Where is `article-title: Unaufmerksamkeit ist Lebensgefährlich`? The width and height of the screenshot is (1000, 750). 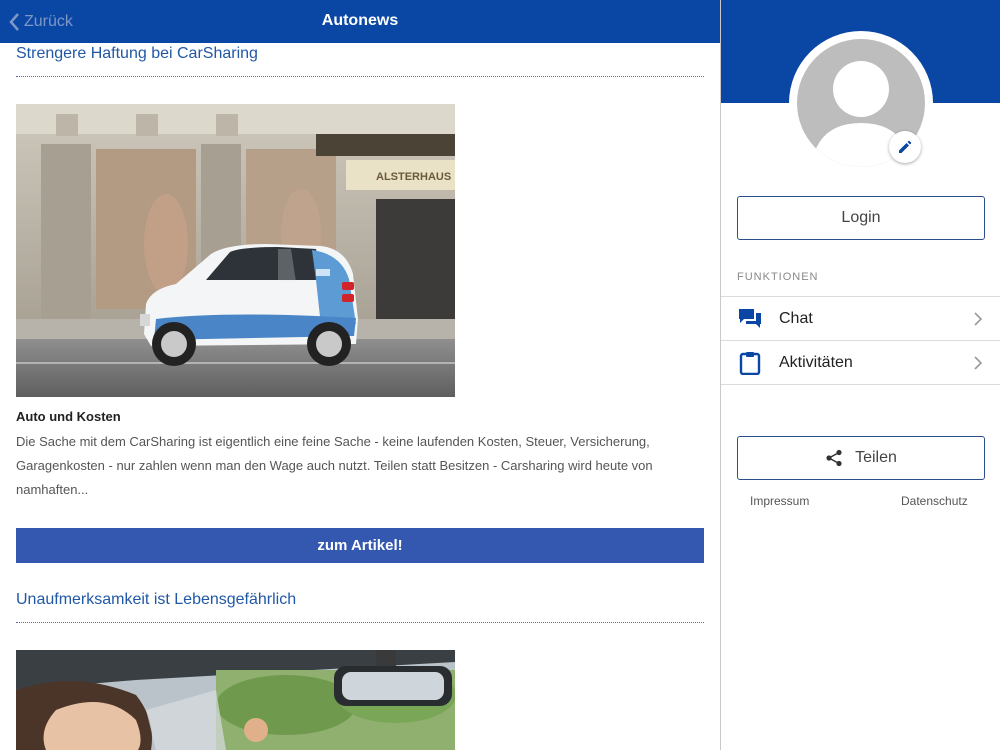 article-title: Unaufmerksamkeit ist Lebensgefährlich is located at coordinates (156, 600).